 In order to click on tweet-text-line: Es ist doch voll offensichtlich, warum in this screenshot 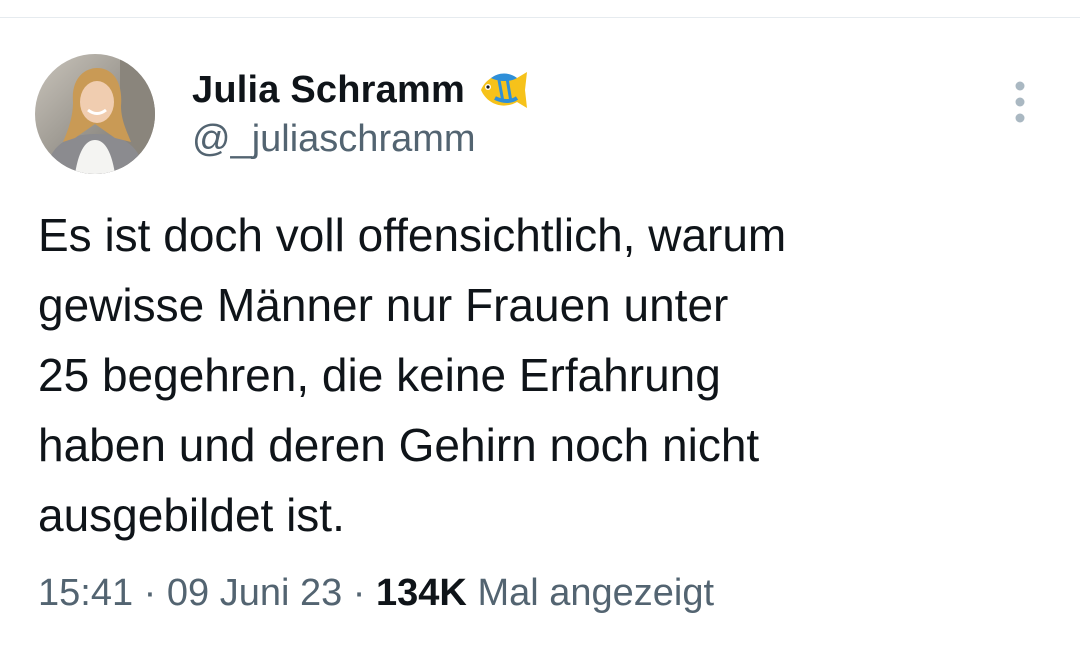, I will do `click(412, 235)`.